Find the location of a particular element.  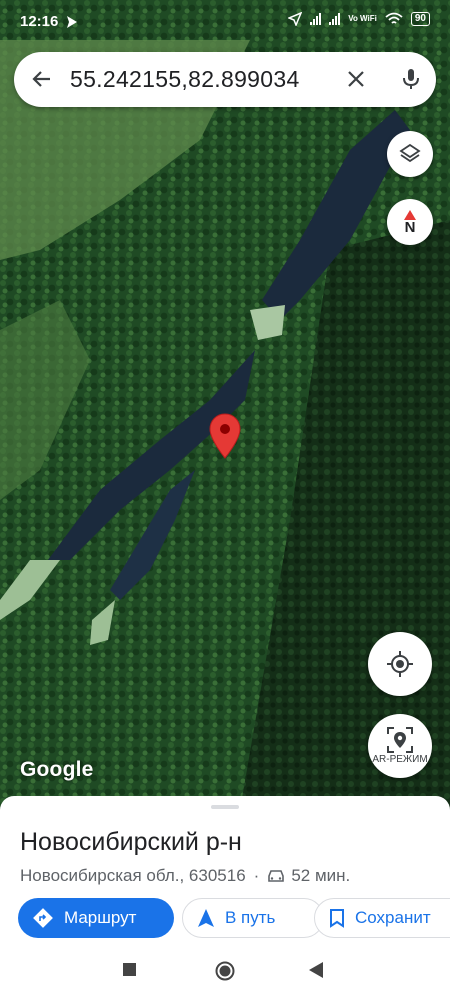

layers-button is located at coordinates (410, 154).